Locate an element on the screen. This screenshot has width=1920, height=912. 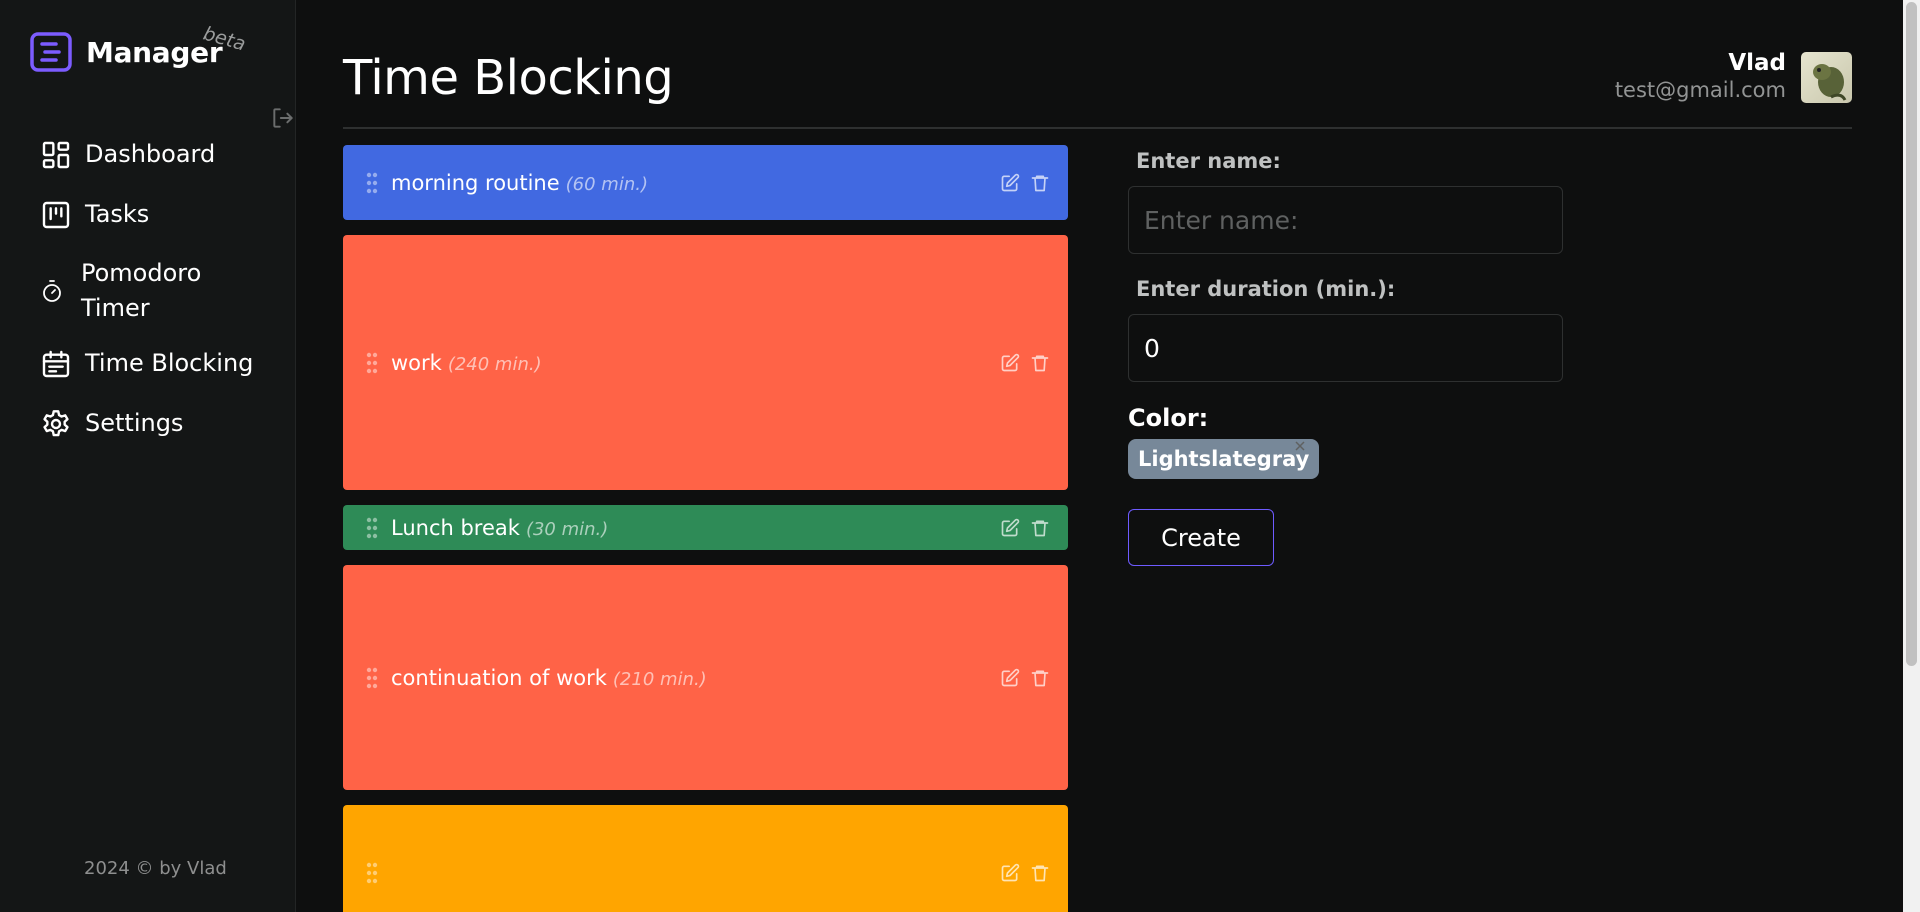
avatar is located at coordinates (1826, 77).